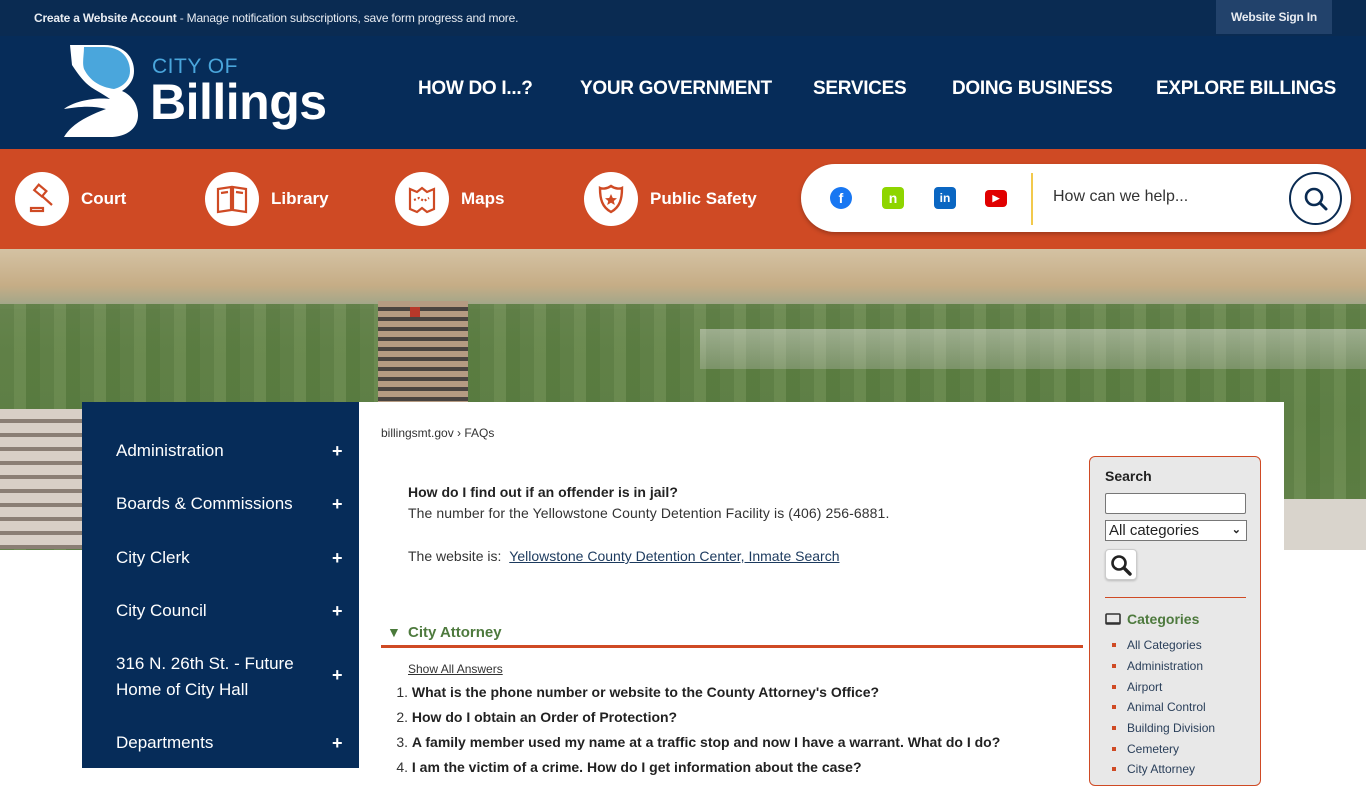  What do you see at coordinates (267, 199) in the screenshot?
I see `quicklink-library: Library` at bounding box center [267, 199].